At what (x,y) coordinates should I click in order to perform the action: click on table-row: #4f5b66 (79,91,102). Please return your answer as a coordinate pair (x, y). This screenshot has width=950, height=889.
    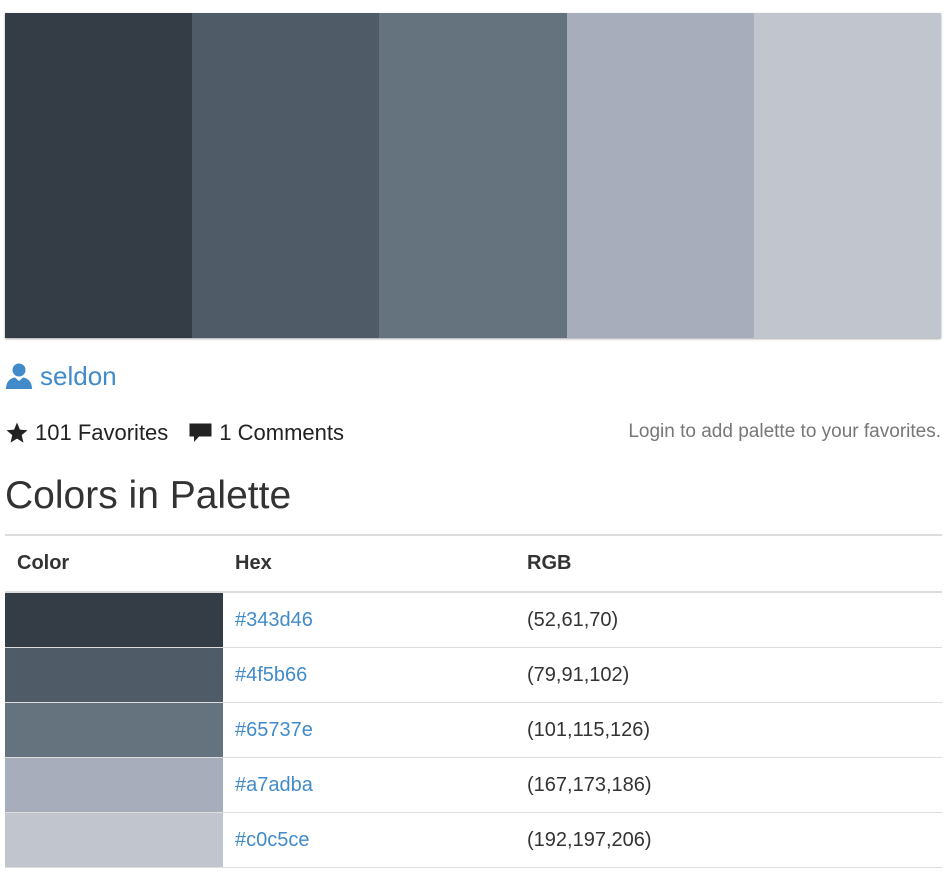
    Looking at the image, I should click on (473, 675).